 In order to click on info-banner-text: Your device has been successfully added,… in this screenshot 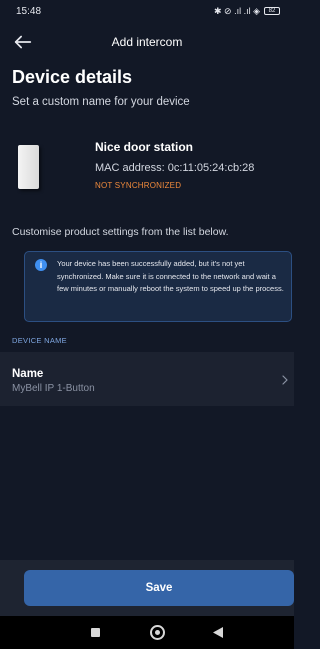, I will do `click(170, 276)`.